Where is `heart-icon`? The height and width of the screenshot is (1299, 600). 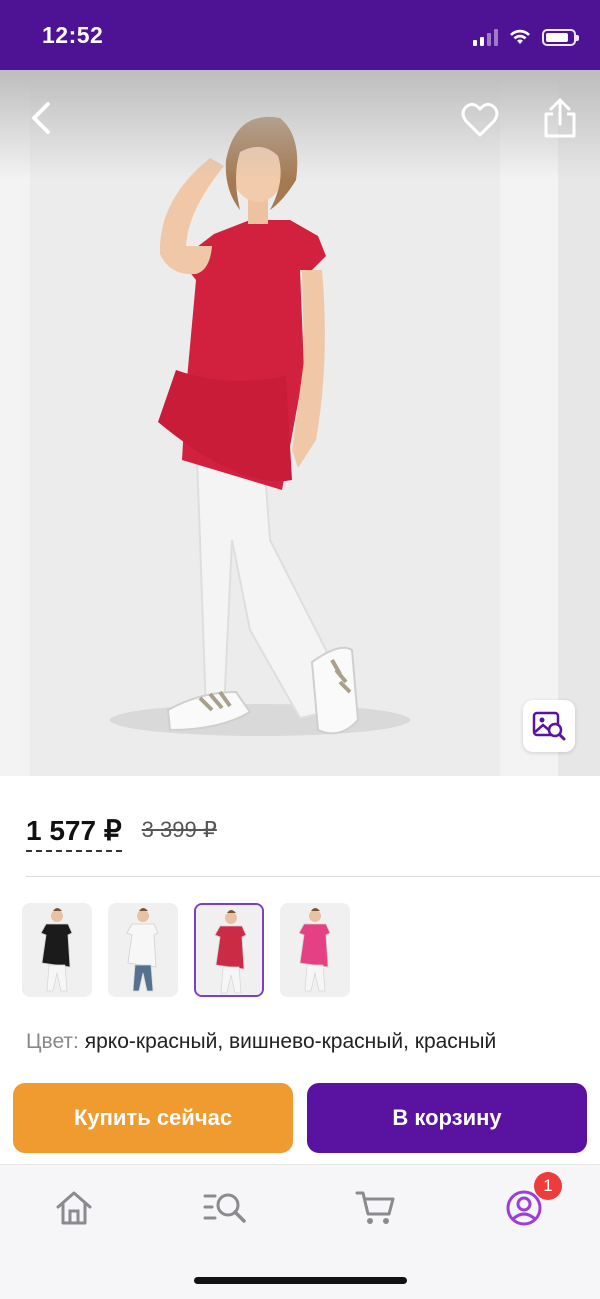 heart-icon is located at coordinates (480, 119).